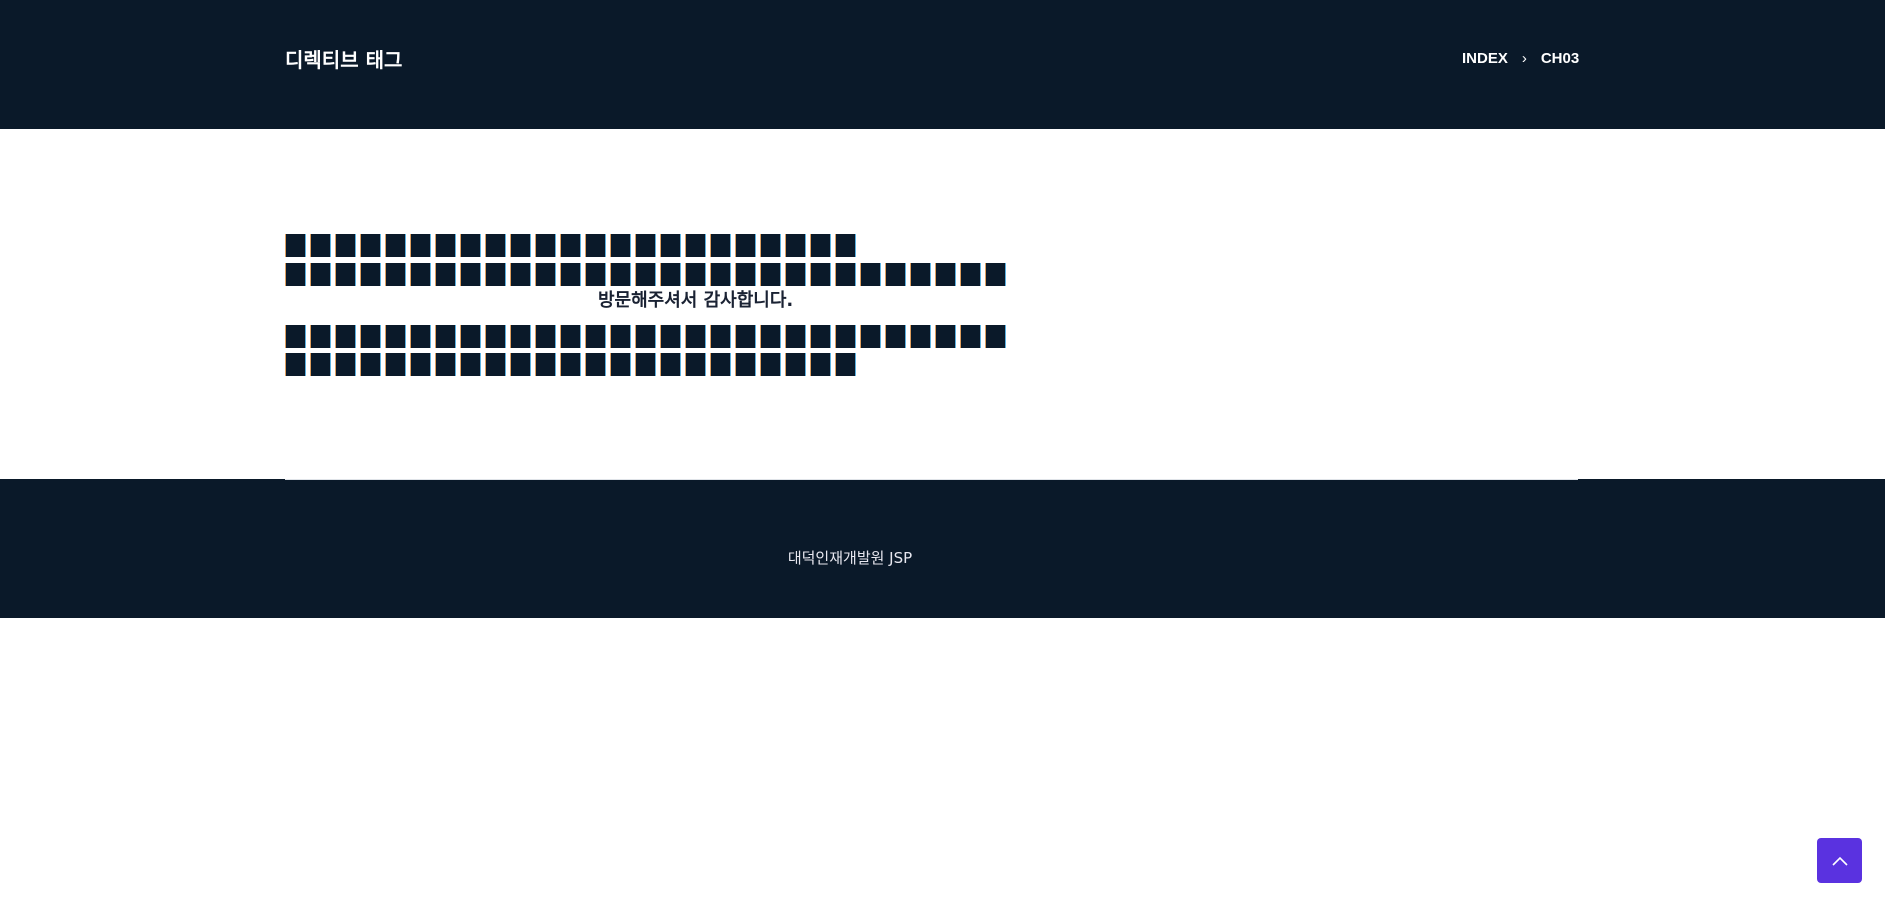  I want to click on site-title: 디렉티브 태그, so click(344, 60).